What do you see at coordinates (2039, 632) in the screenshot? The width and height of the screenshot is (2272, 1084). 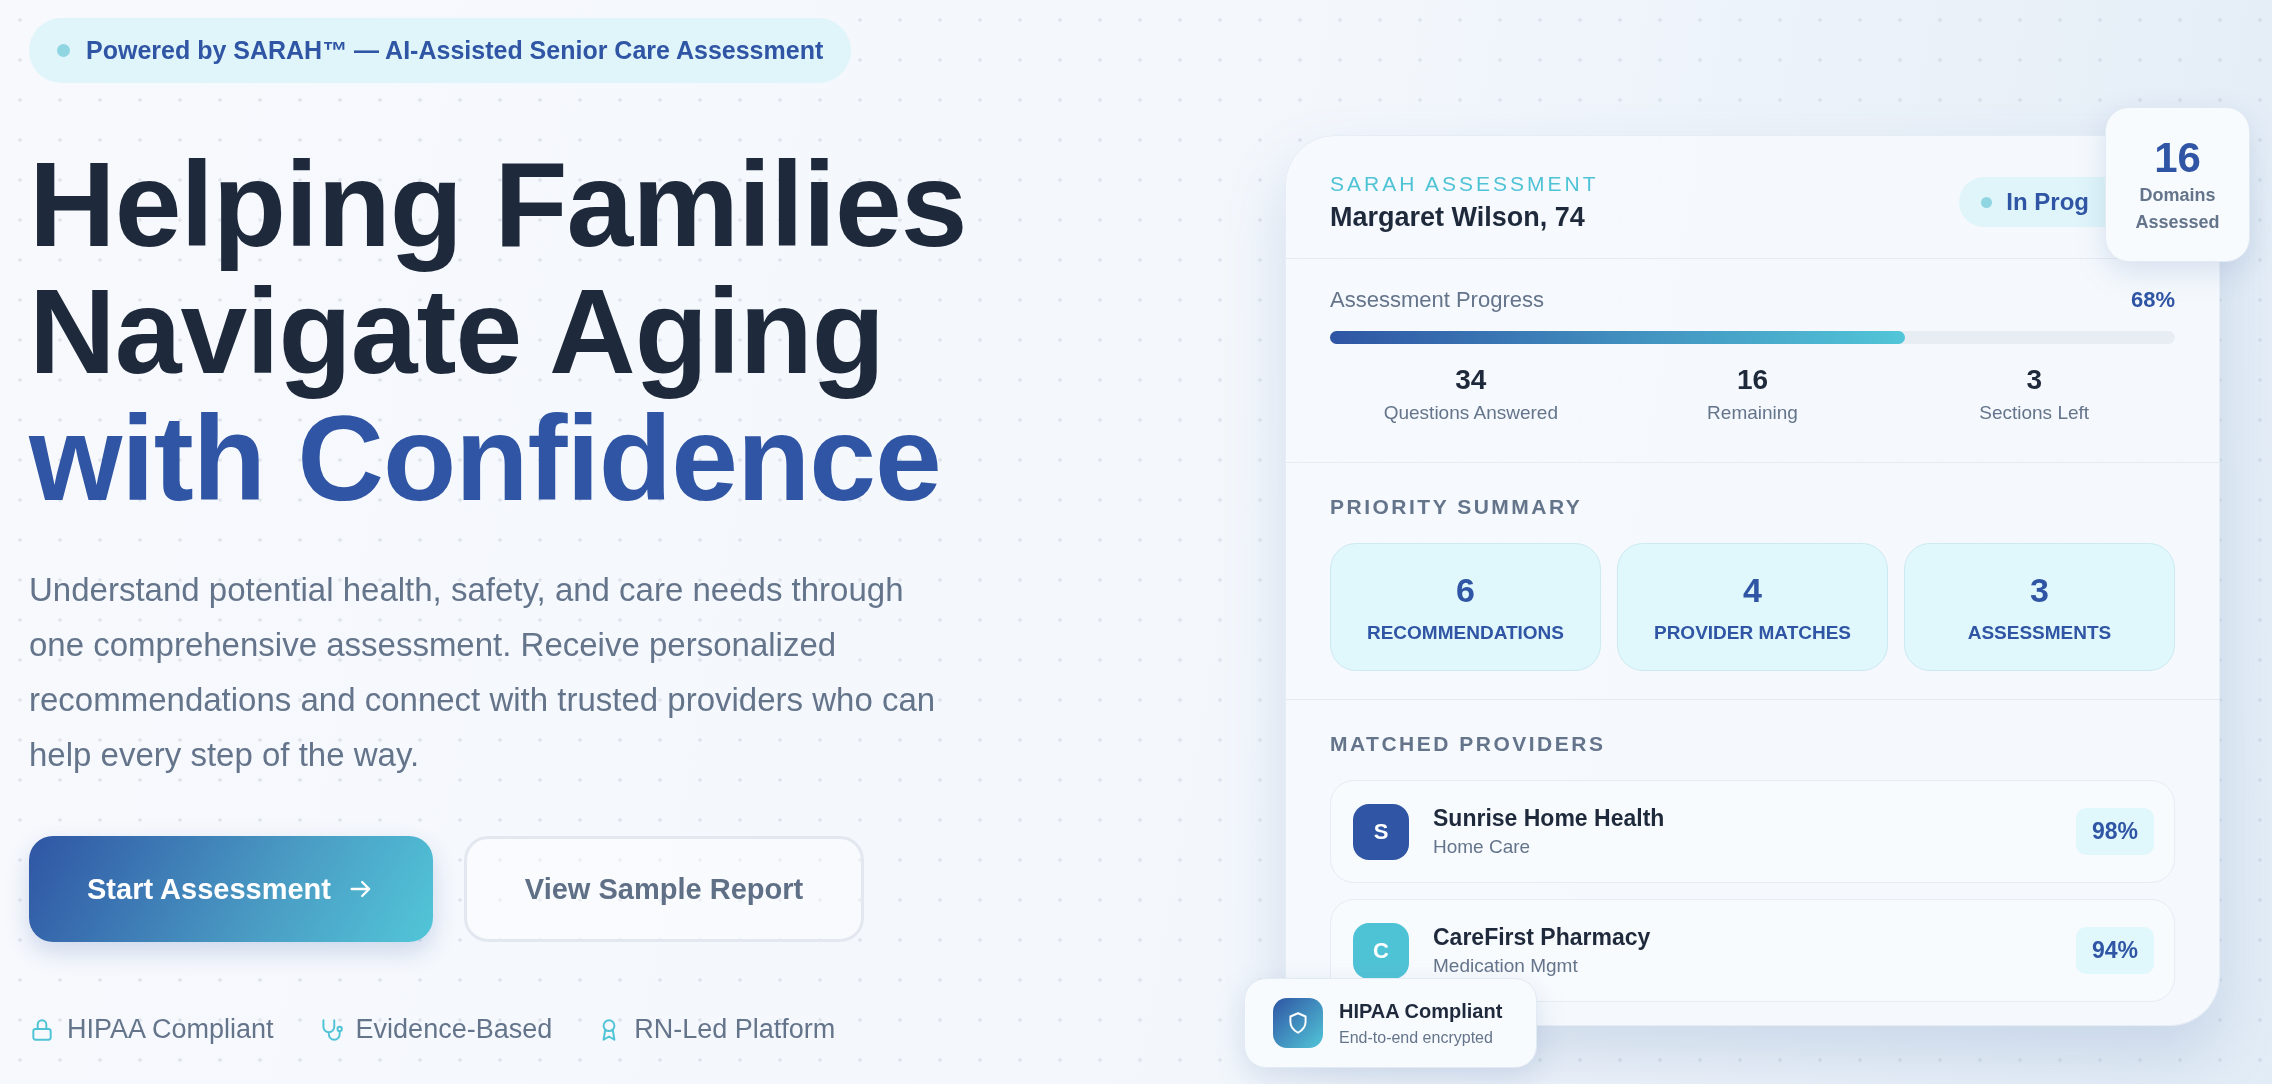 I see `tile-label: ASSESSMENTS` at bounding box center [2039, 632].